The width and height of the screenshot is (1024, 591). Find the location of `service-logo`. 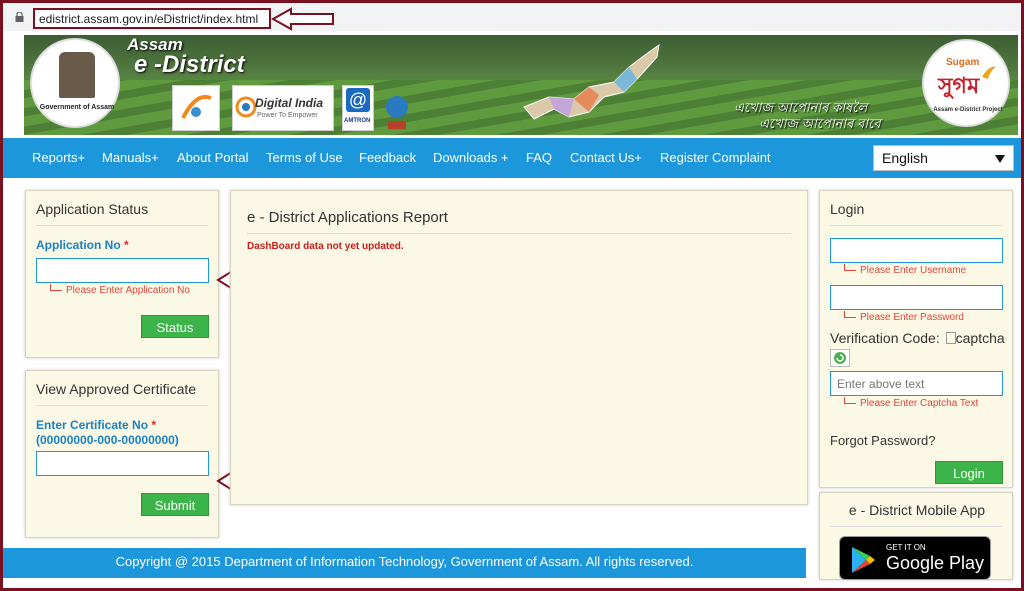

service-logo is located at coordinates (196, 108).